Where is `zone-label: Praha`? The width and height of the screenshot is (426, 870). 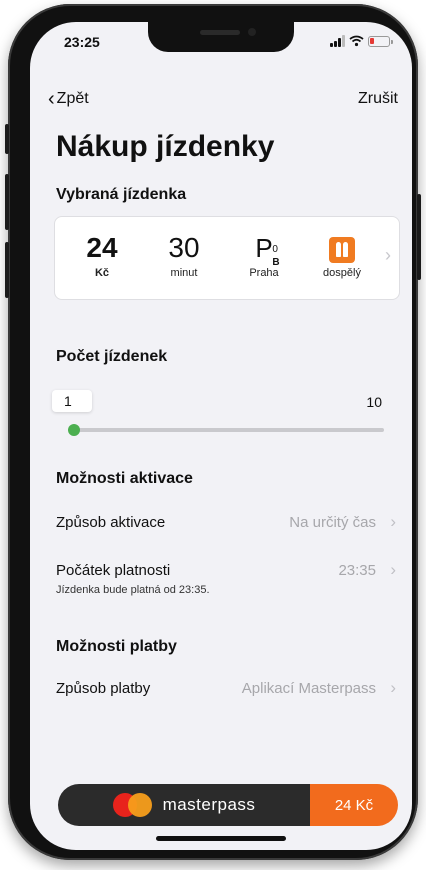
zone-label: Praha is located at coordinates (264, 273).